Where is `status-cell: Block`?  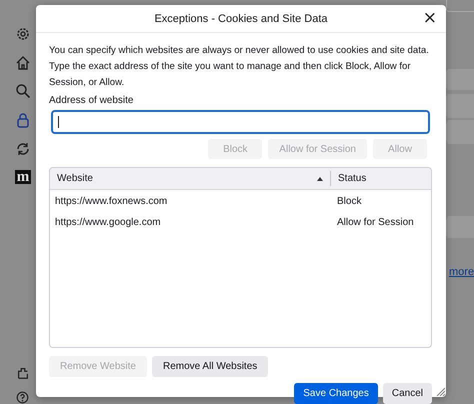
status-cell: Block is located at coordinates (349, 201).